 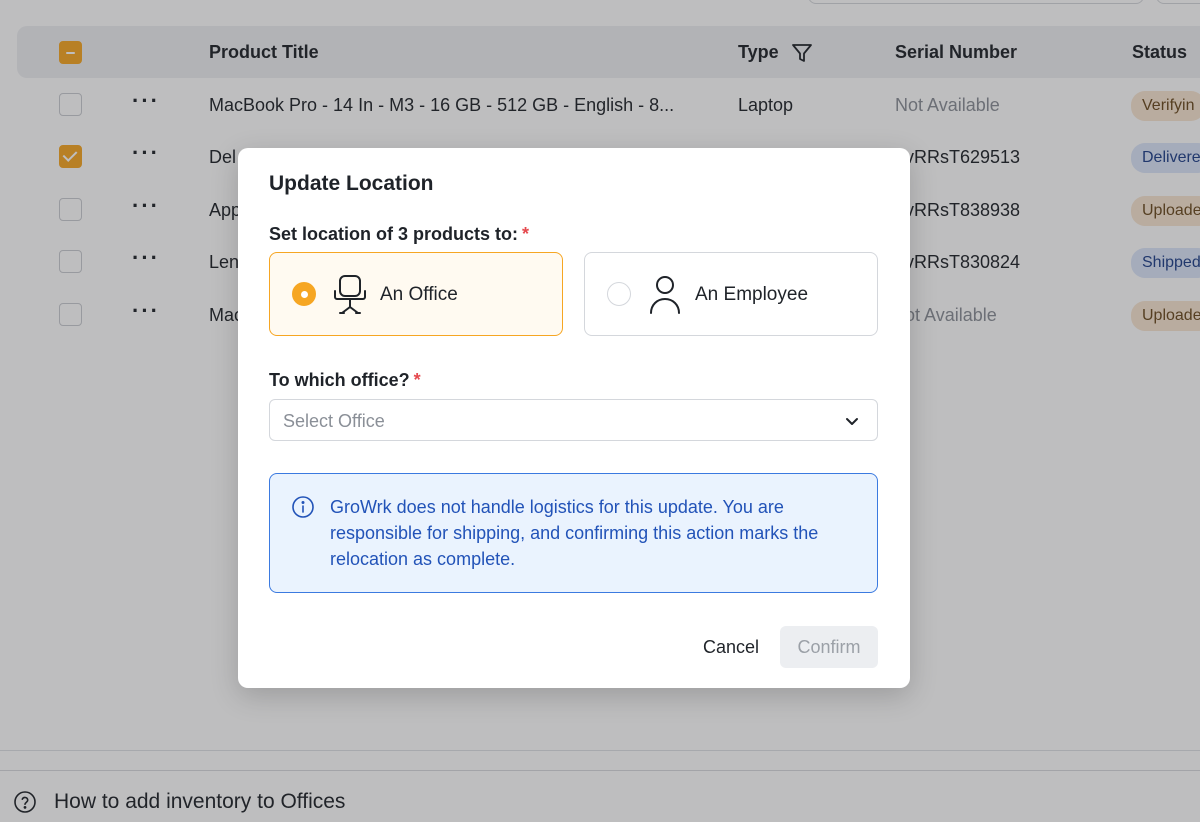 I want to click on set-location-label: Set location of 3 products to: *, so click(x=399, y=234).